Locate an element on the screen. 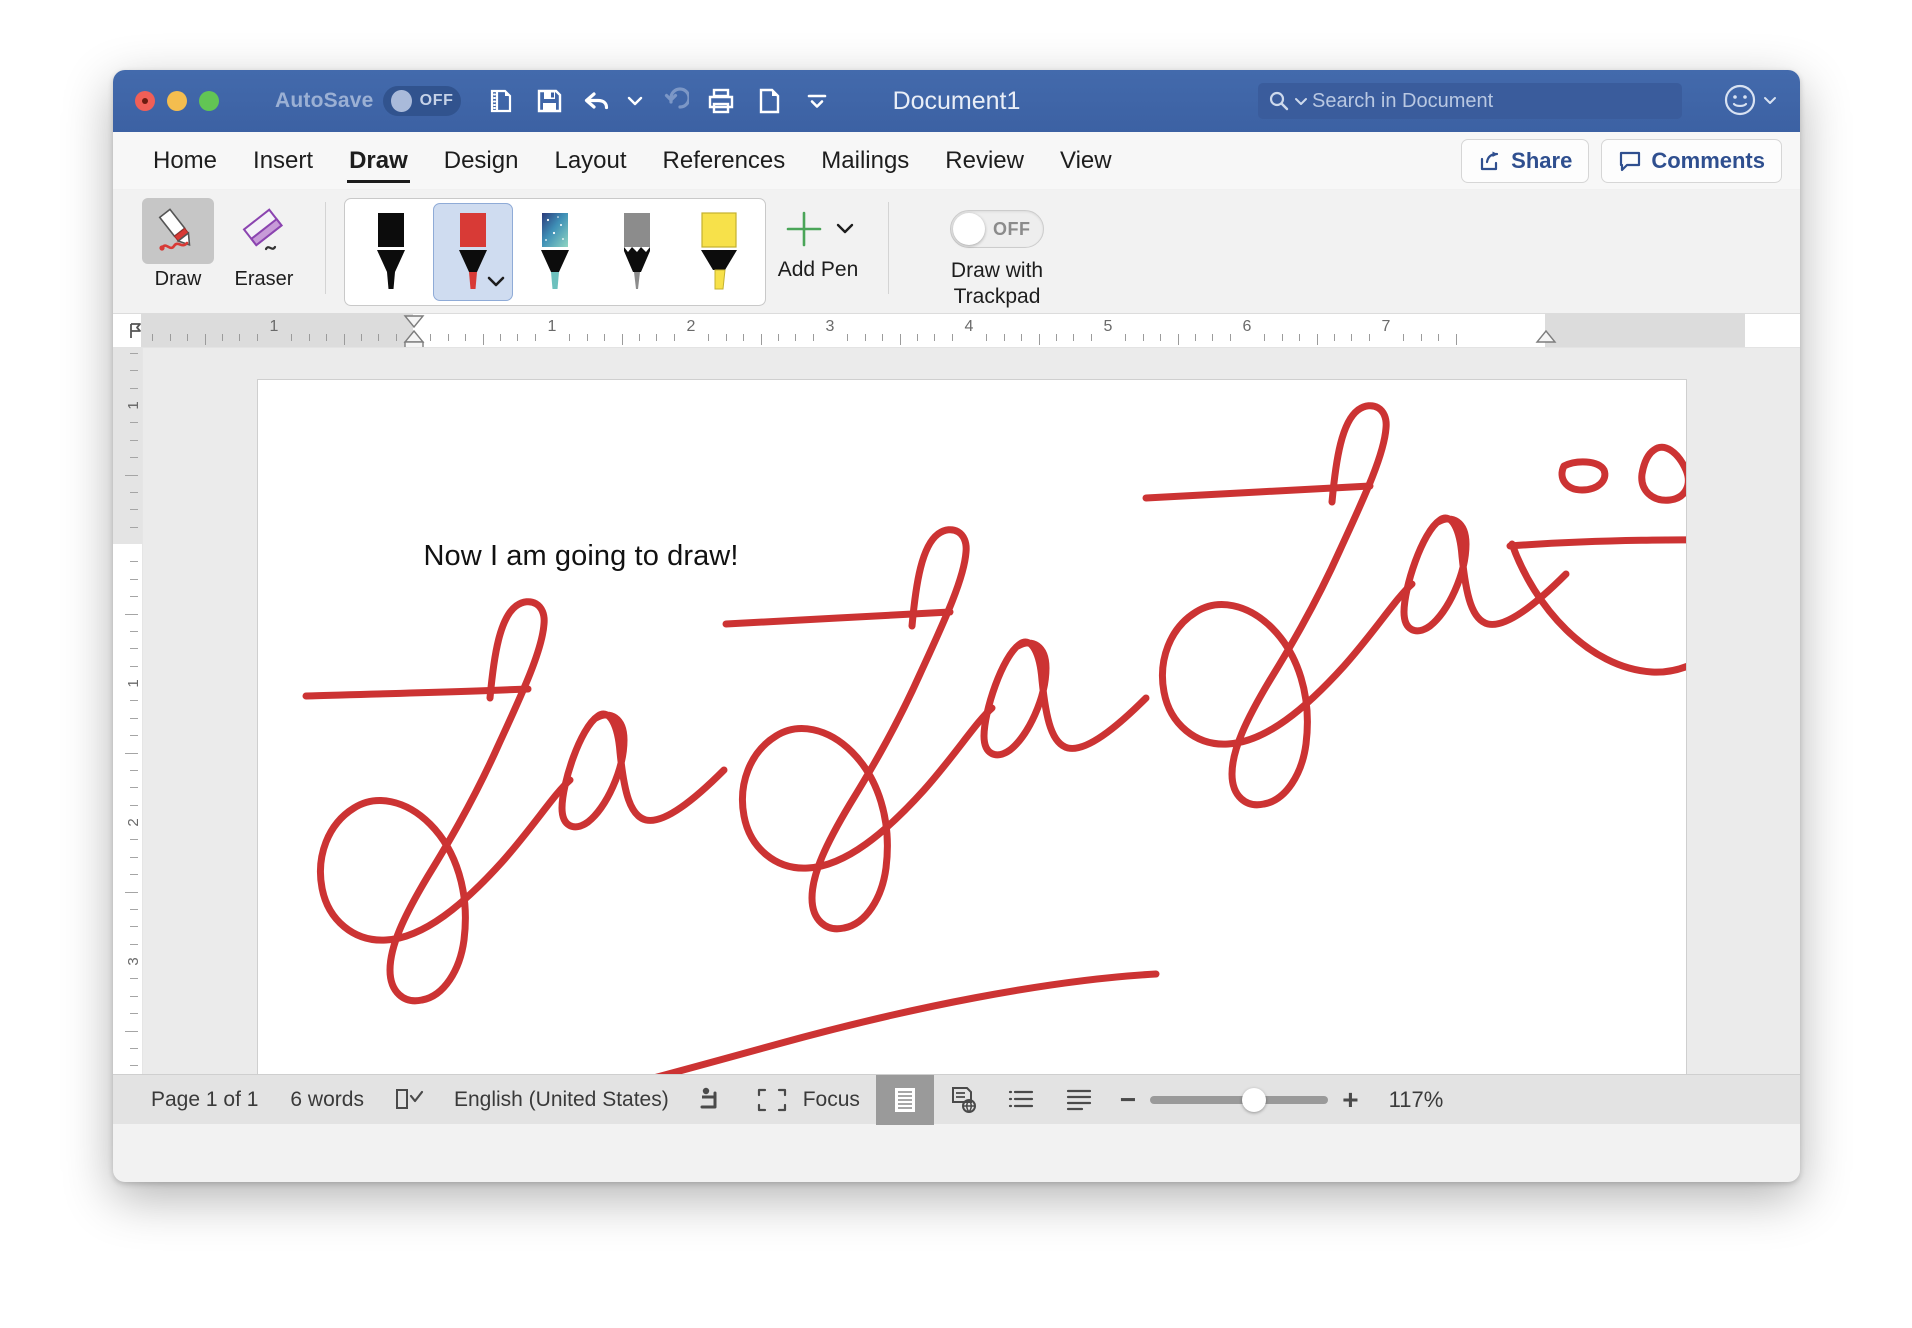  tab-mailings: Mailings is located at coordinates (865, 161).